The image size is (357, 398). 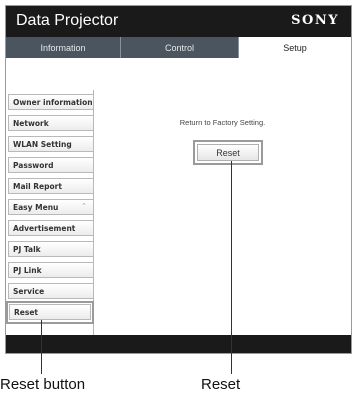 What do you see at coordinates (315, 20) in the screenshot?
I see `brand-logo: SONY` at bounding box center [315, 20].